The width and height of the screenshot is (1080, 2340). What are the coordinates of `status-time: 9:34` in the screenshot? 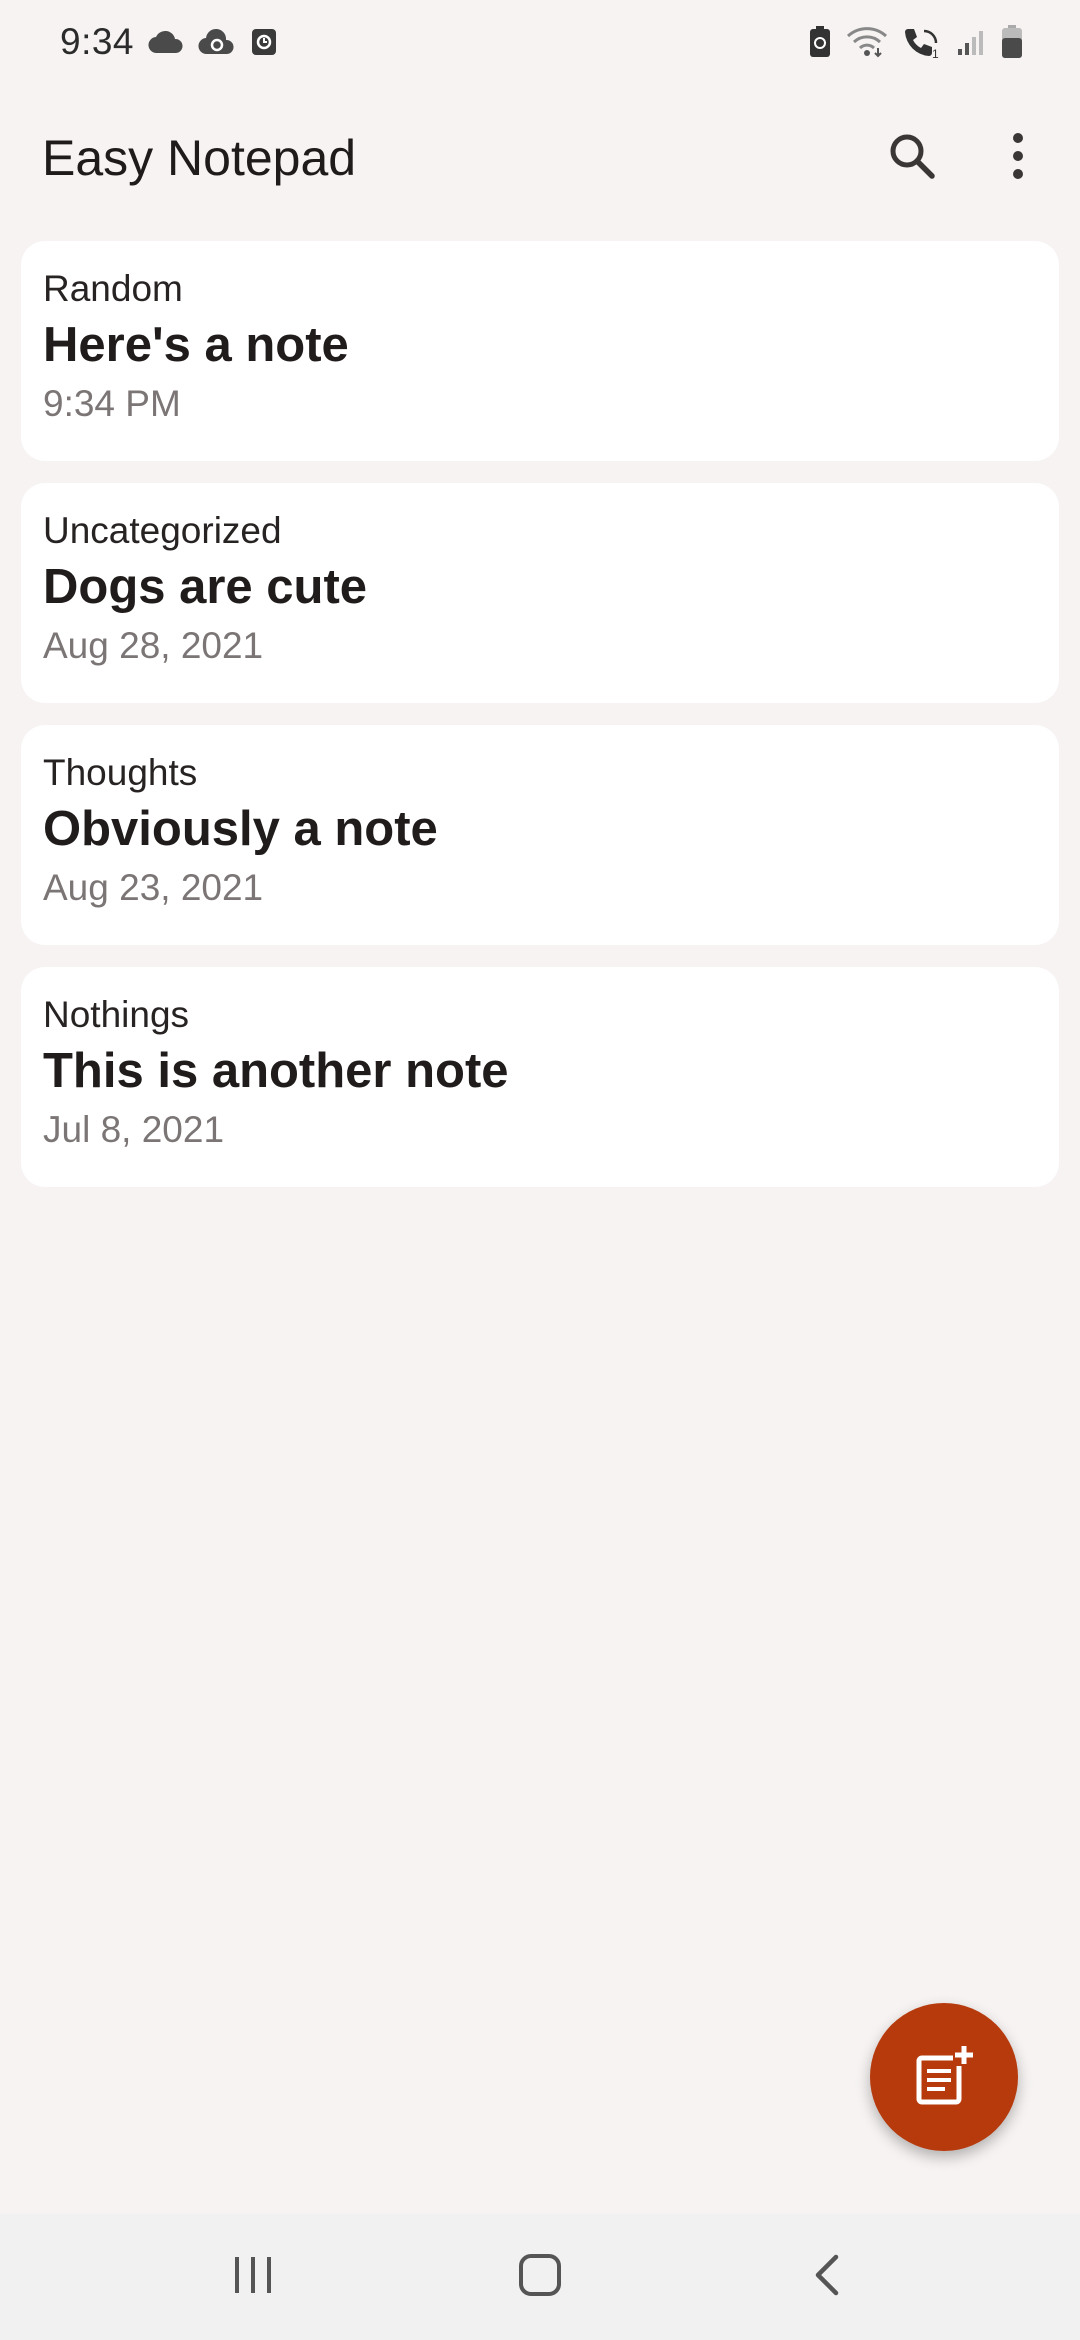 It's located at (97, 41).